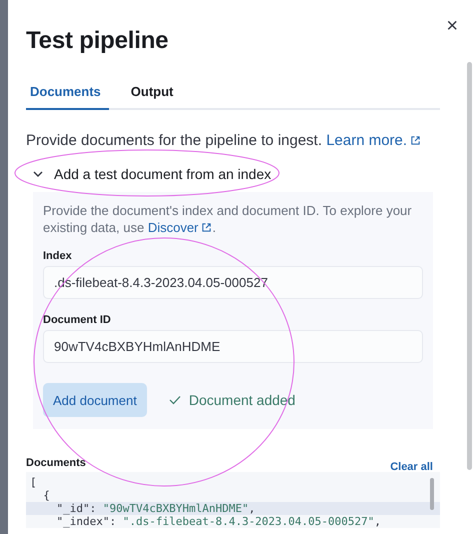  Describe the element at coordinates (46, 495) in the screenshot. I see `code-line: {` at that location.